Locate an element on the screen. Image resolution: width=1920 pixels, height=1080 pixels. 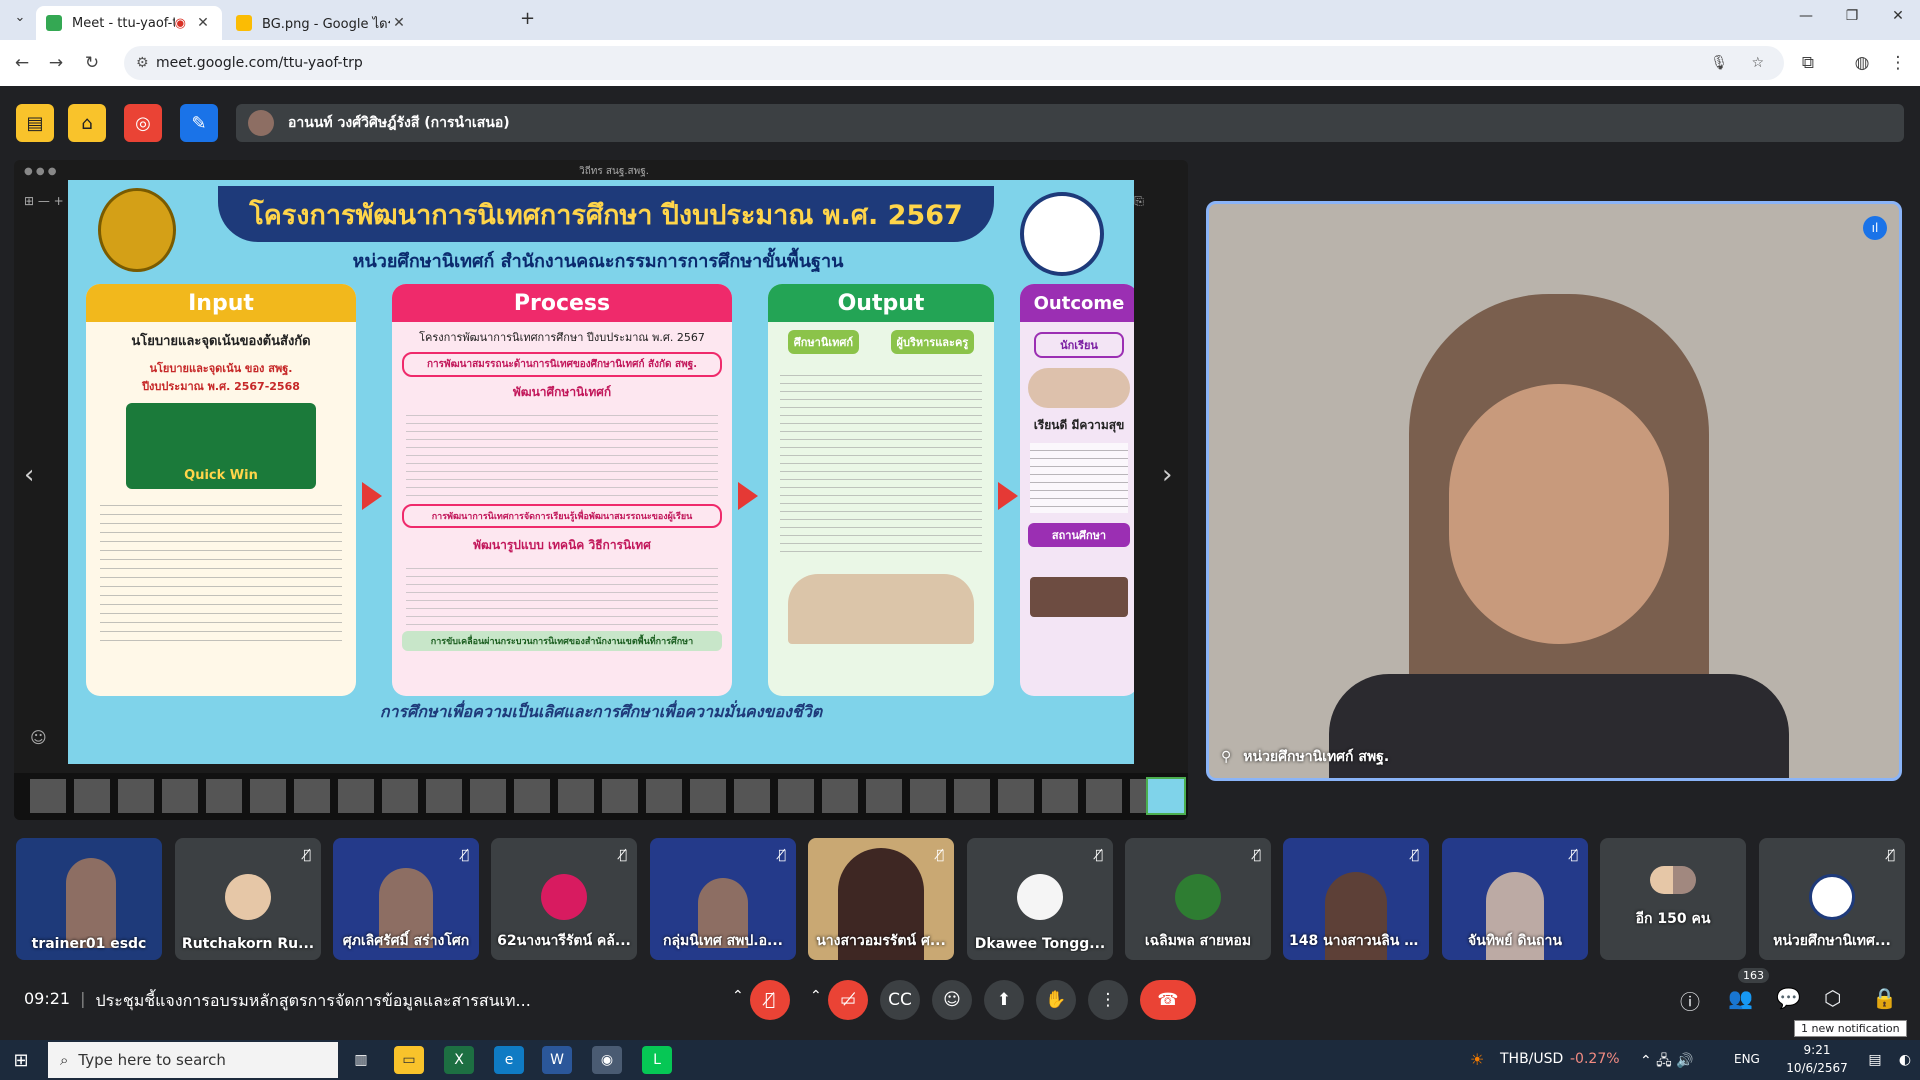
url-field: ⚙ meet.google.com/ttu-yaof-trp 🎙 ☆ is located at coordinates (954, 63).